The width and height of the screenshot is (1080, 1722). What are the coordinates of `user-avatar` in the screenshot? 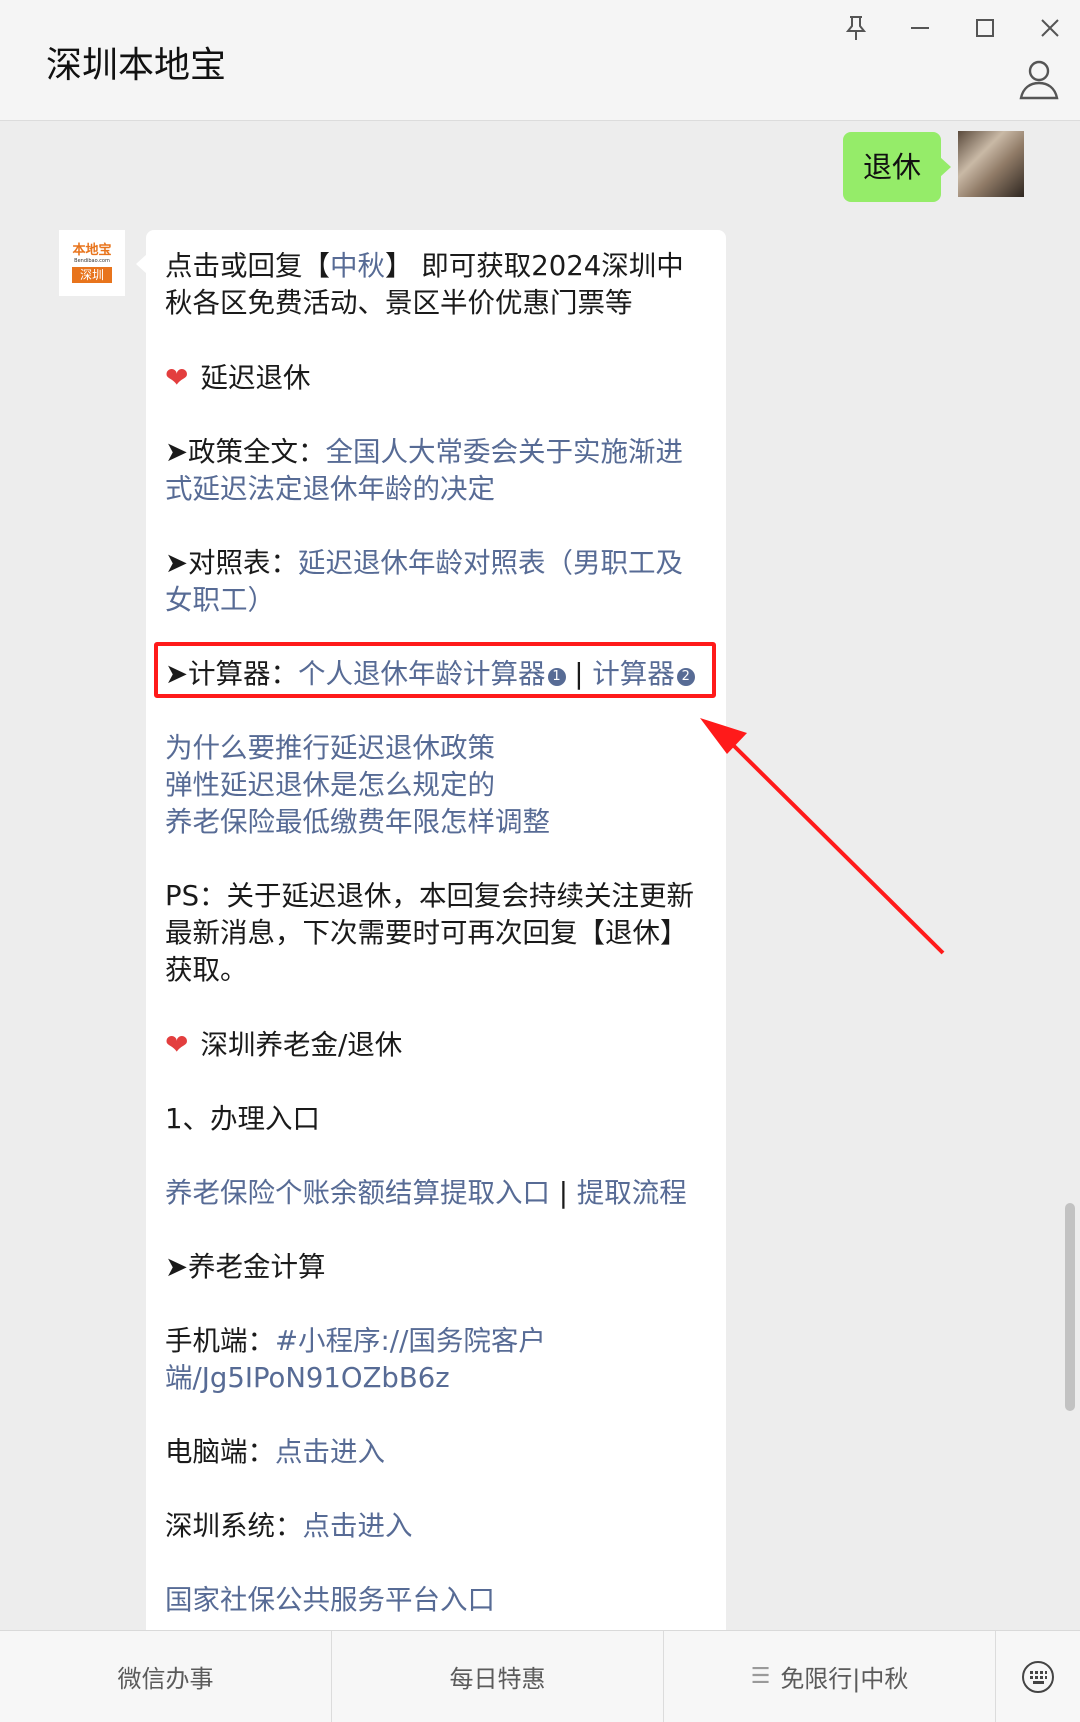 It's located at (991, 164).